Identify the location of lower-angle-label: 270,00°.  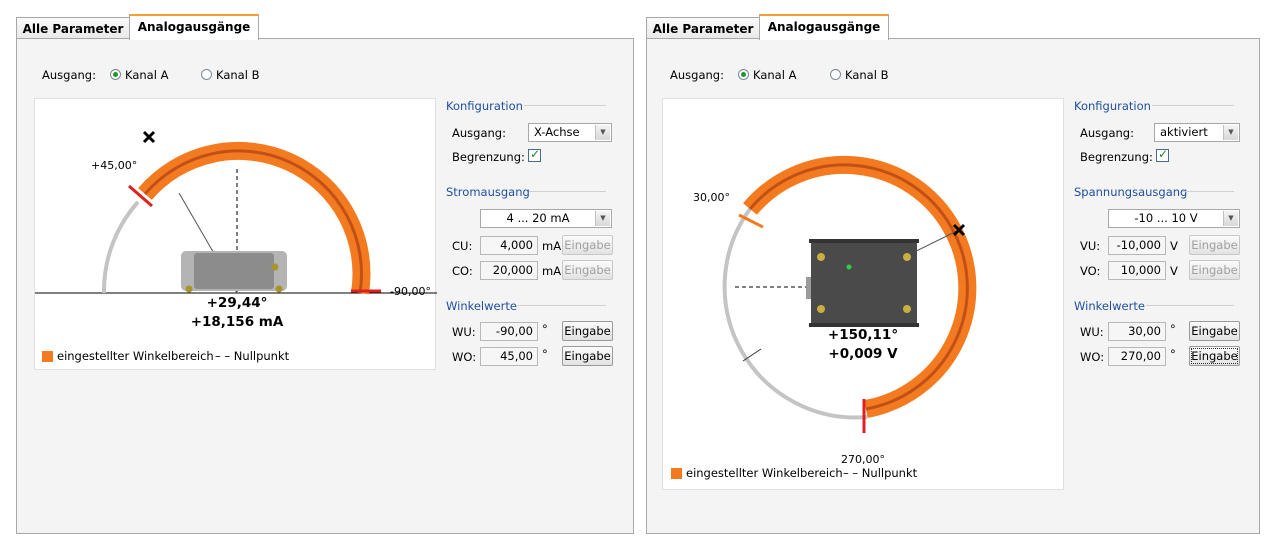
(863, 459).